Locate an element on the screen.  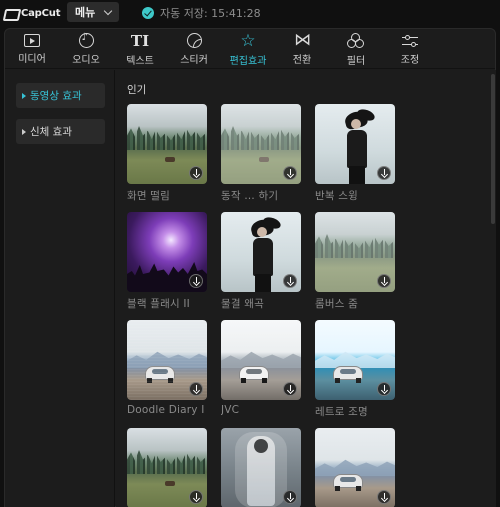
effect-card: 롬버스 줌 is located at coordinates (355, 261).